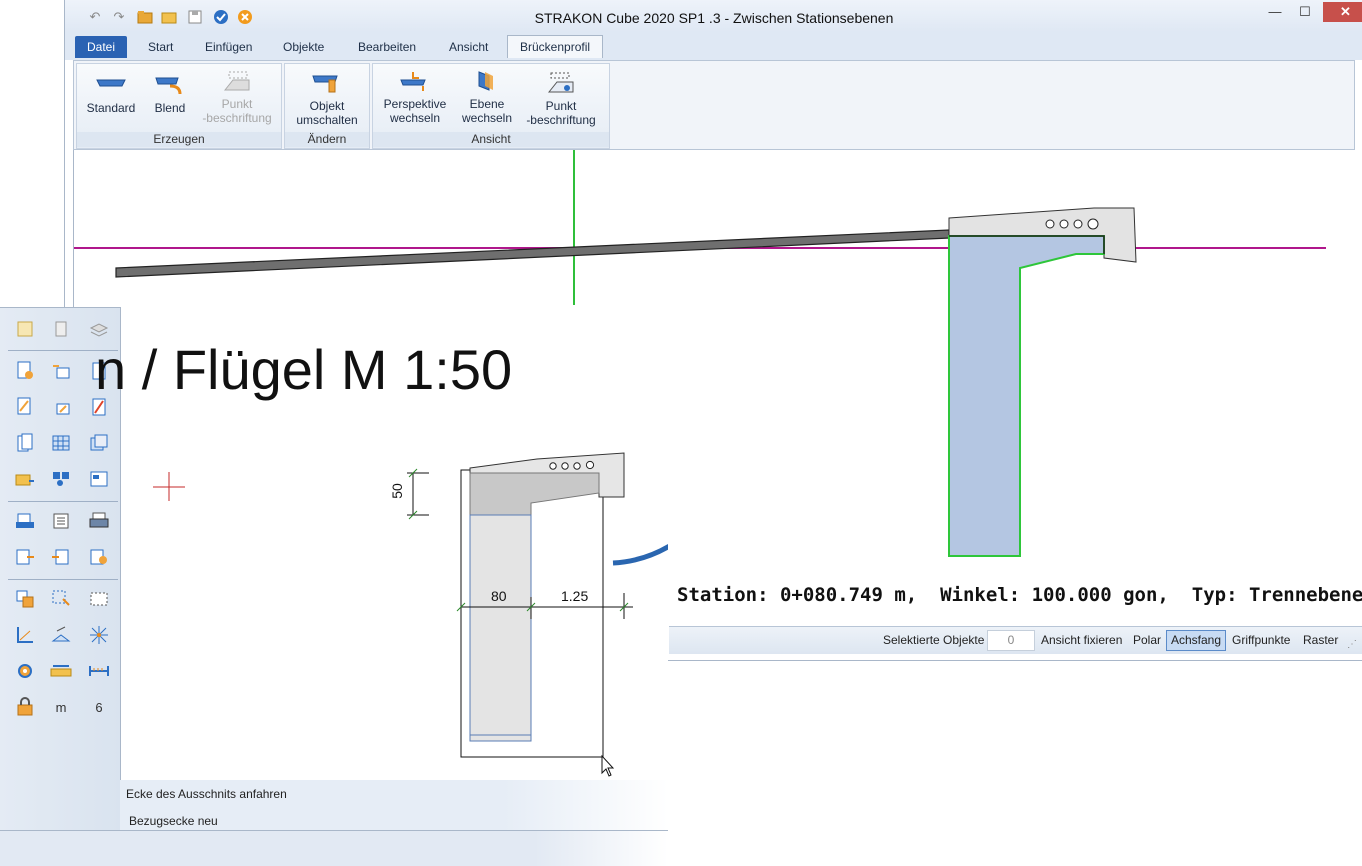 The width and height of the screenshot is (1362, 866). Describe the element at coordinates (25, 371) in the screenshot. I see `page-settings-icon` at that location.